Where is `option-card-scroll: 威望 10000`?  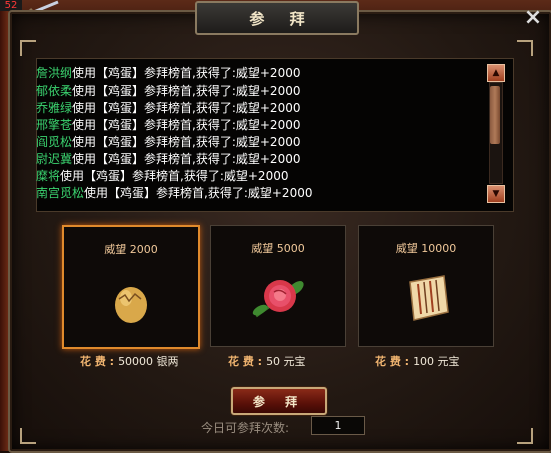 option-card-scroll: 威望 10000 is located at coordinates (426, 286).